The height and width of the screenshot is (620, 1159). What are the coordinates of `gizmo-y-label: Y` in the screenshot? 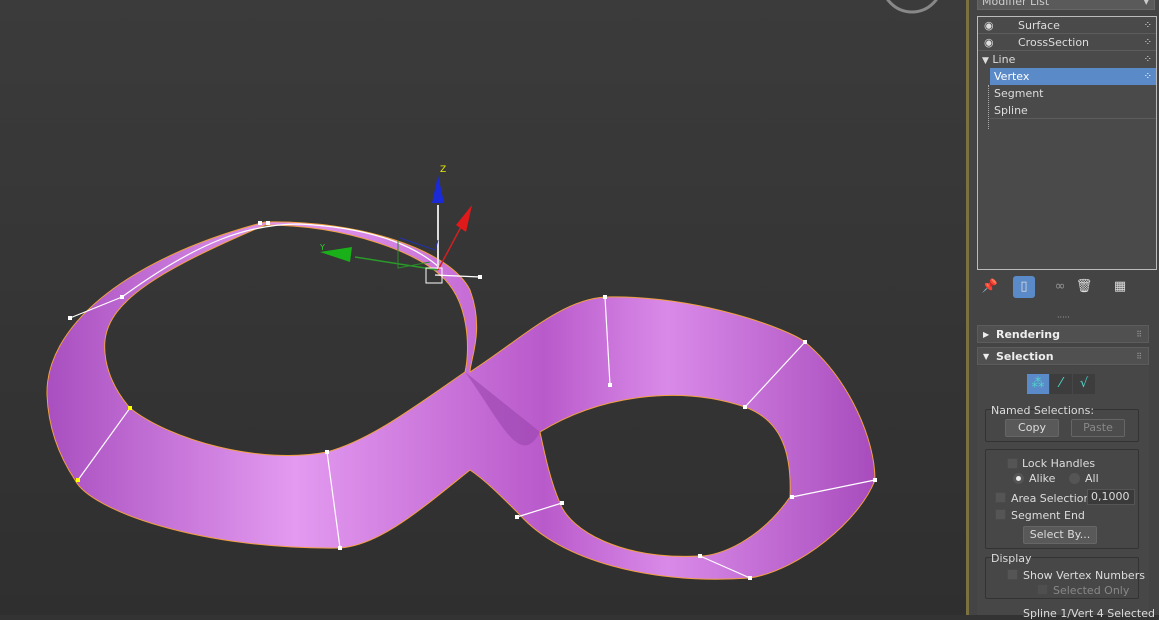 It's located at (322, 247).